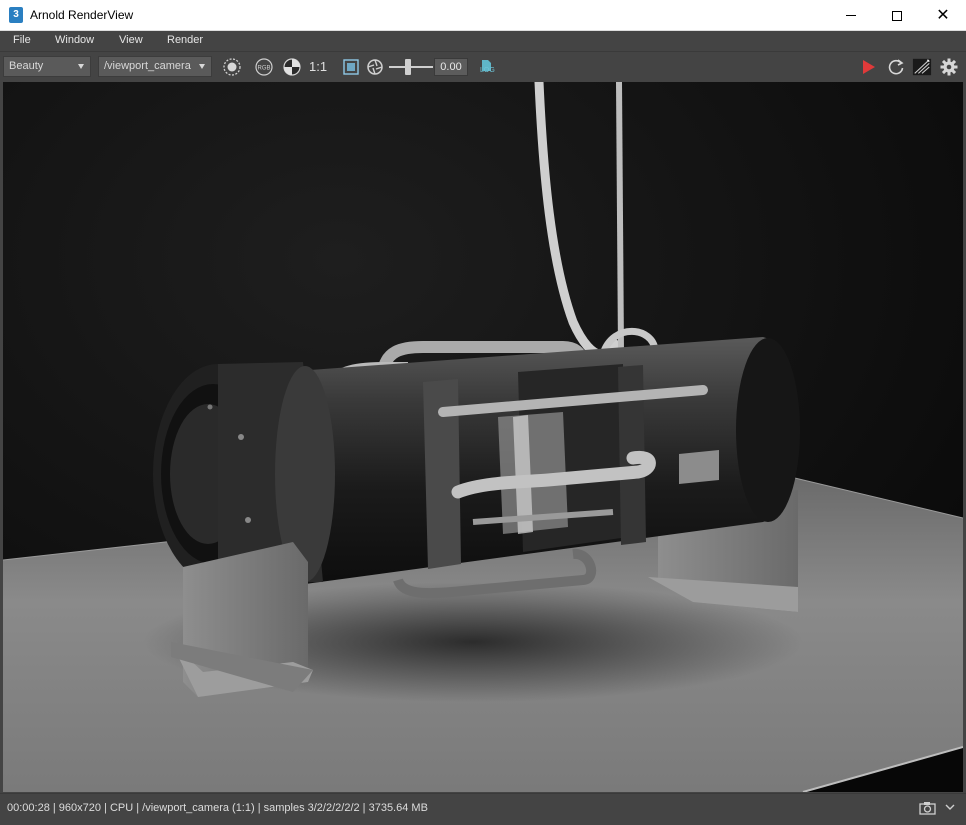  Describe the element at coordinates (949, 67) in the screenshot. I see `settings-gear-icon` at that location.